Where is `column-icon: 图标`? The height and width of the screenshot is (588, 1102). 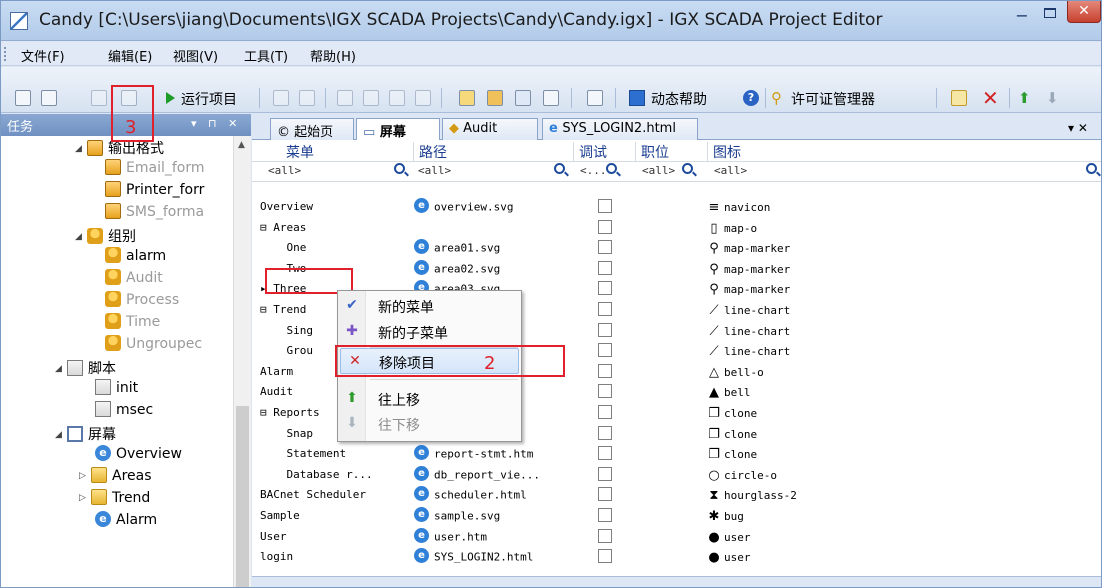
column-icon: 图标 is located at coordinates (904, 152).